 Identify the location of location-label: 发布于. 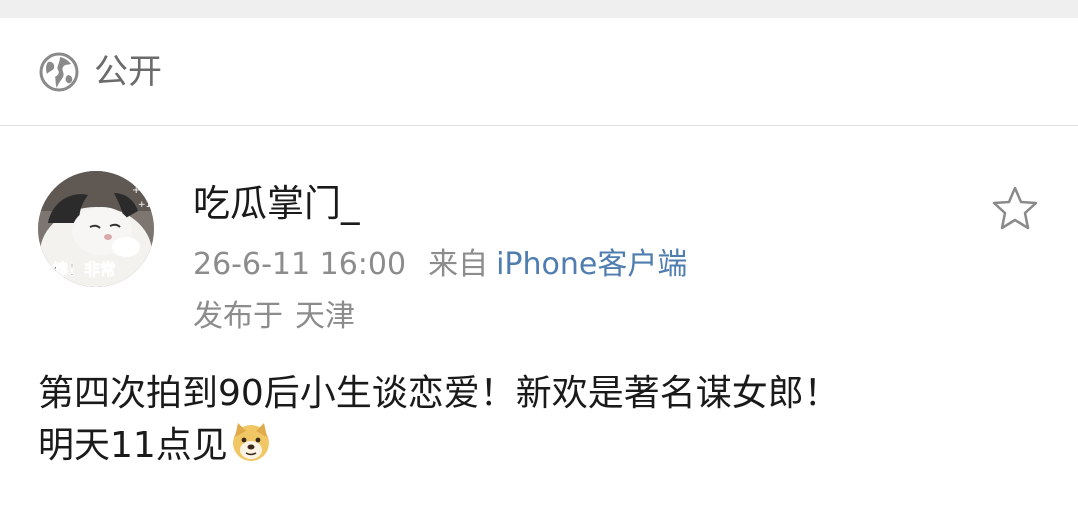
(238, 316).